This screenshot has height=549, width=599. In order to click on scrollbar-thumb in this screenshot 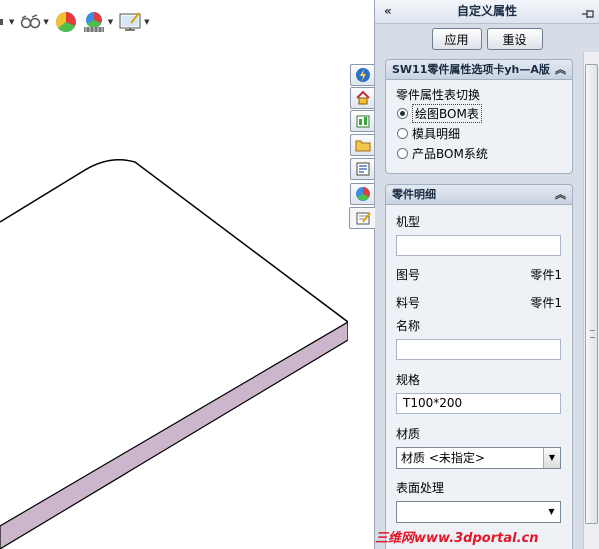, I will do `click(591, 294)`.